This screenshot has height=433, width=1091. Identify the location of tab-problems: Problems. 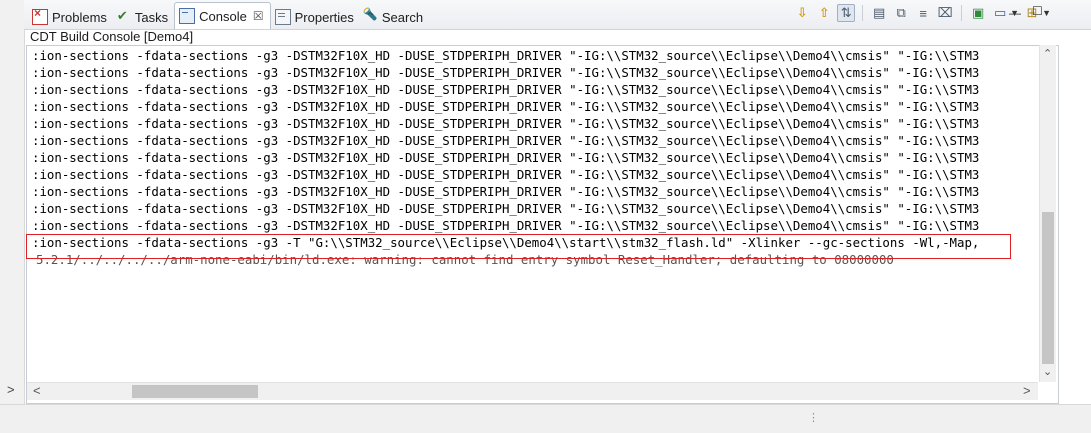
(70, 17).